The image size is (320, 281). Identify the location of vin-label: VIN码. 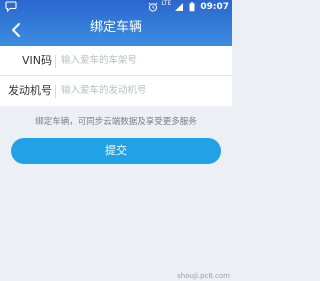
(37, 60).